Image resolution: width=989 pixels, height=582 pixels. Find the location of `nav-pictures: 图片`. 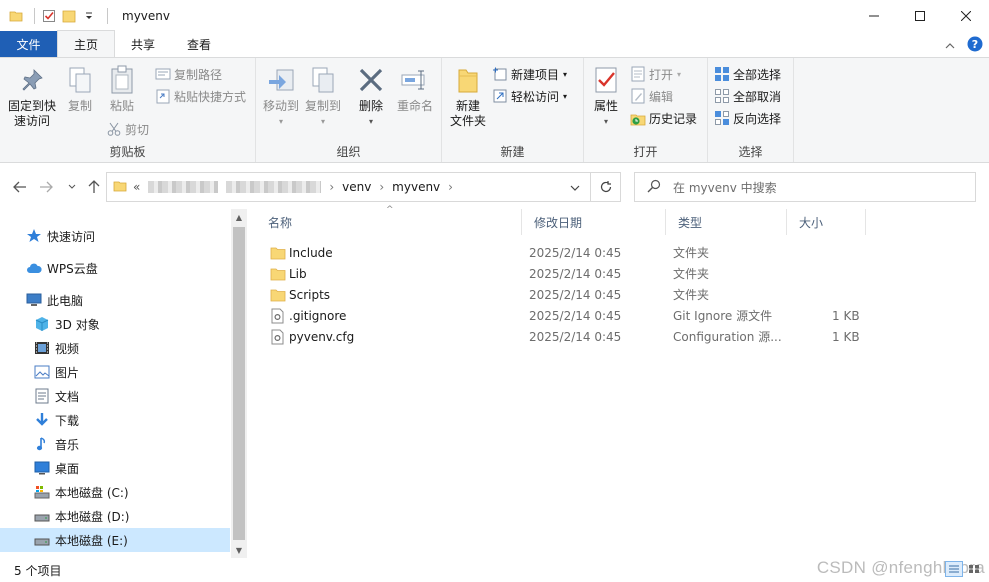

nav-pictures: 图片 is located at coordinates (115, 372).